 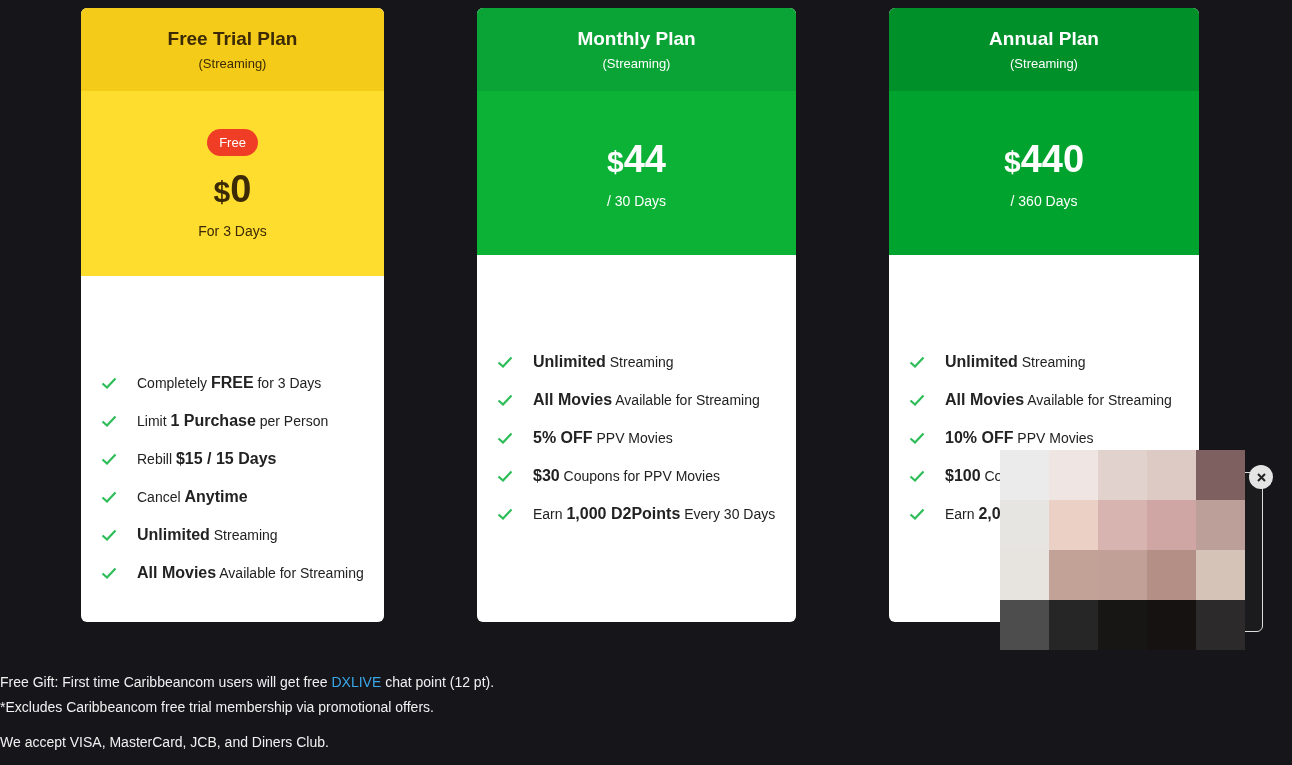 What do you see at coordinates (603, 438) in the screenshot?
I see `feature-text: 5% OFF PPV Movies` at bounding box center [603, 438].